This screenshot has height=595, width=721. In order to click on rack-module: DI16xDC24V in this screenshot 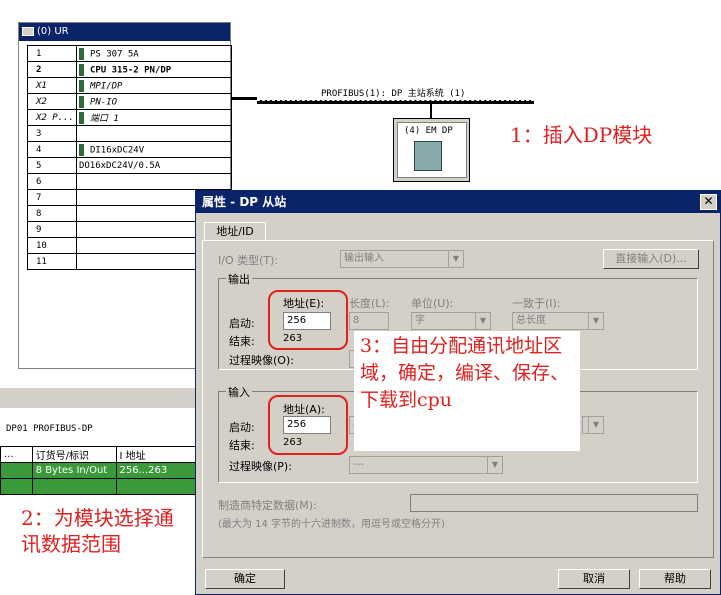, I will do `click(154, 149)`.